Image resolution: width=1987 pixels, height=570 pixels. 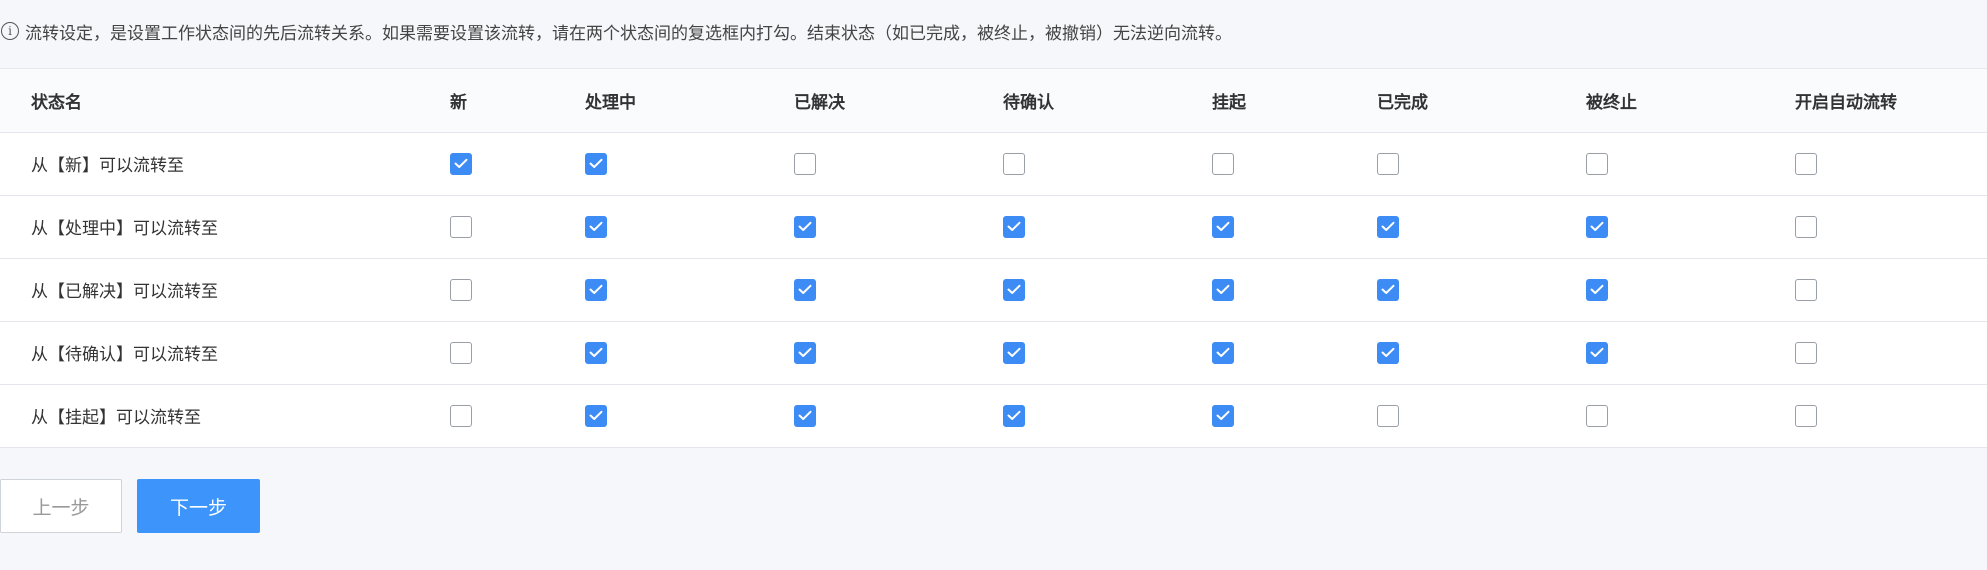 I want to click on info-icon: i, so click(x=10, y=31).